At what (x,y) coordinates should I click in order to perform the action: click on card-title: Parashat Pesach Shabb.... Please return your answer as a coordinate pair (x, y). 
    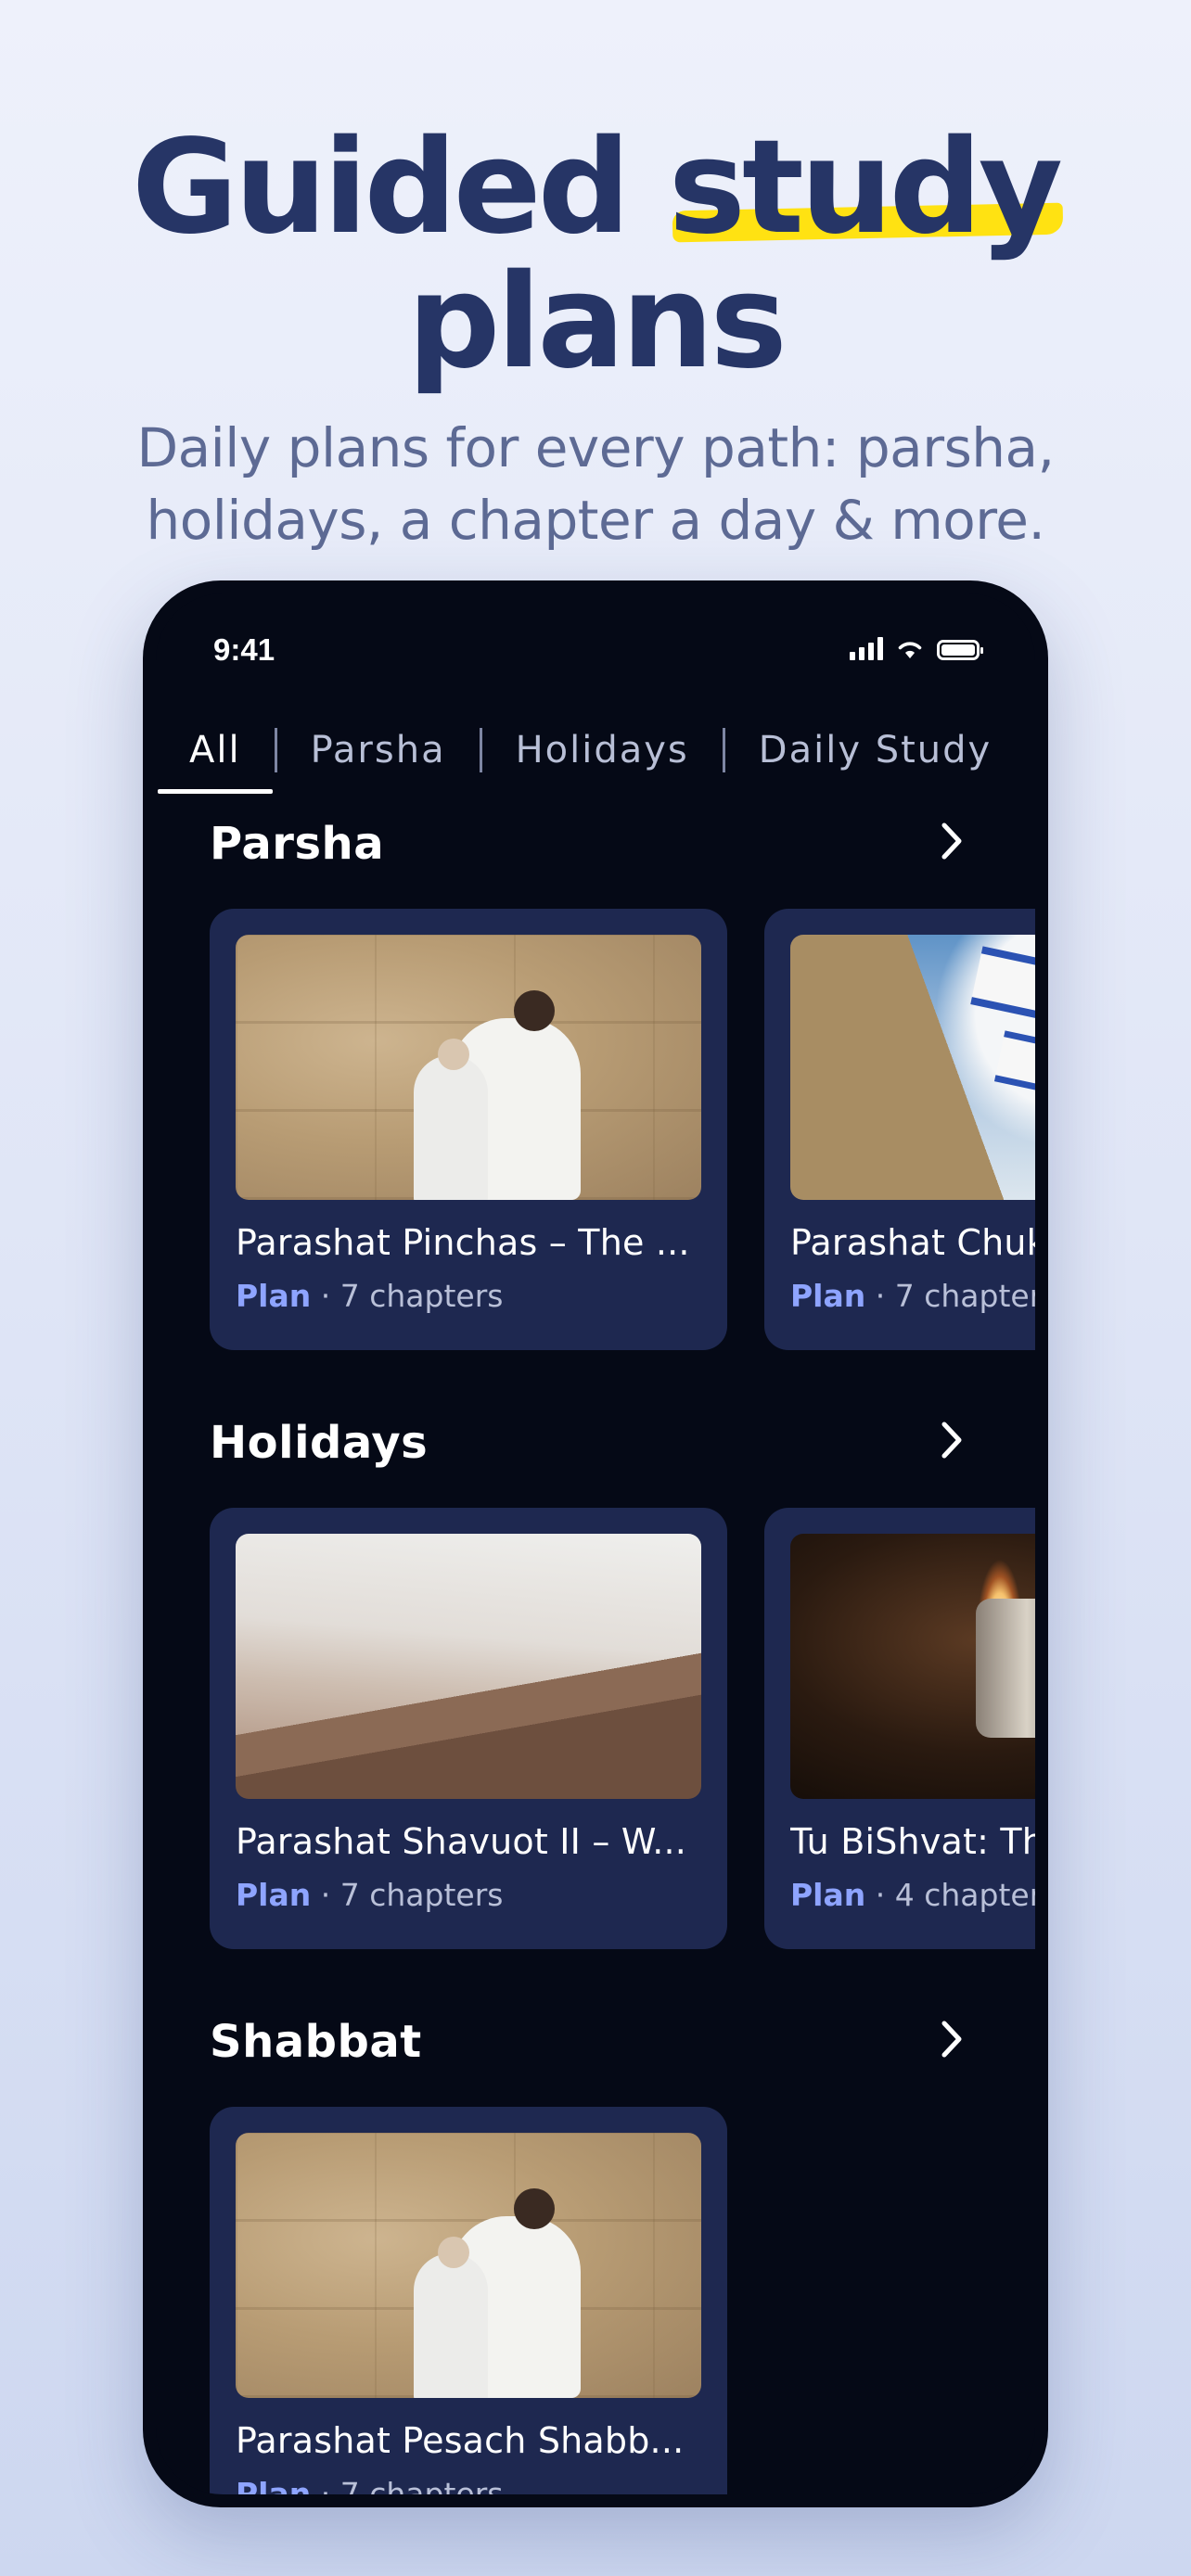
    Looking at the image, I should click on (460, 2440).